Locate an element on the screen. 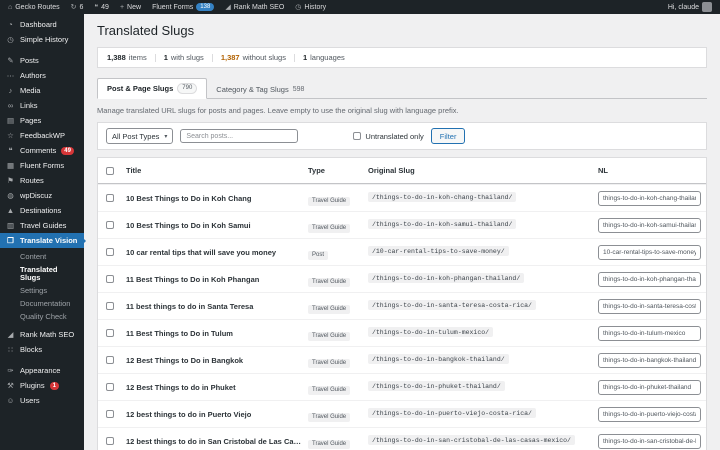  sidebar-item-media: ♪ Media is located at coordinates (42, 90).